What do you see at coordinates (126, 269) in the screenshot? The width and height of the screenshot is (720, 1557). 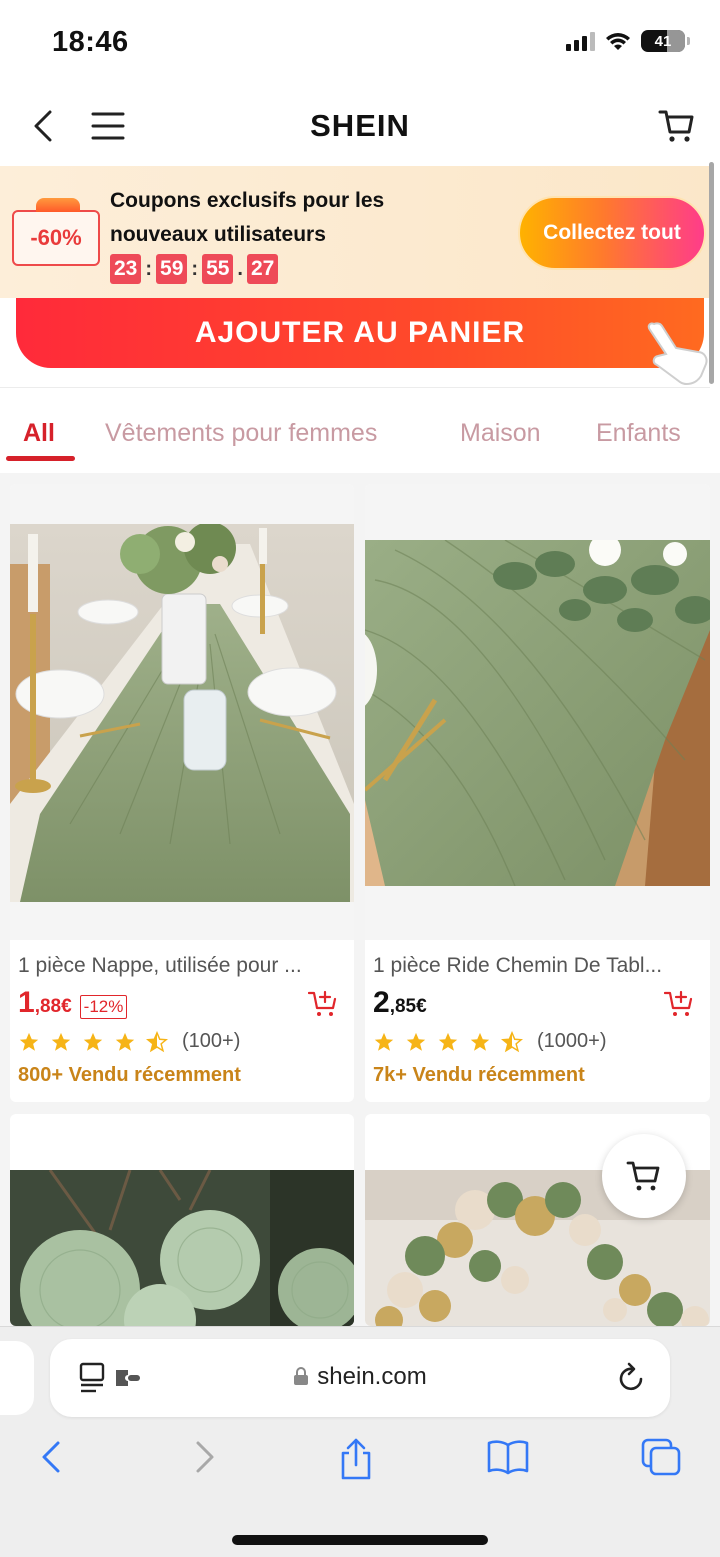 I see `countdown-hours: 23` at bounding box center [126, 269].